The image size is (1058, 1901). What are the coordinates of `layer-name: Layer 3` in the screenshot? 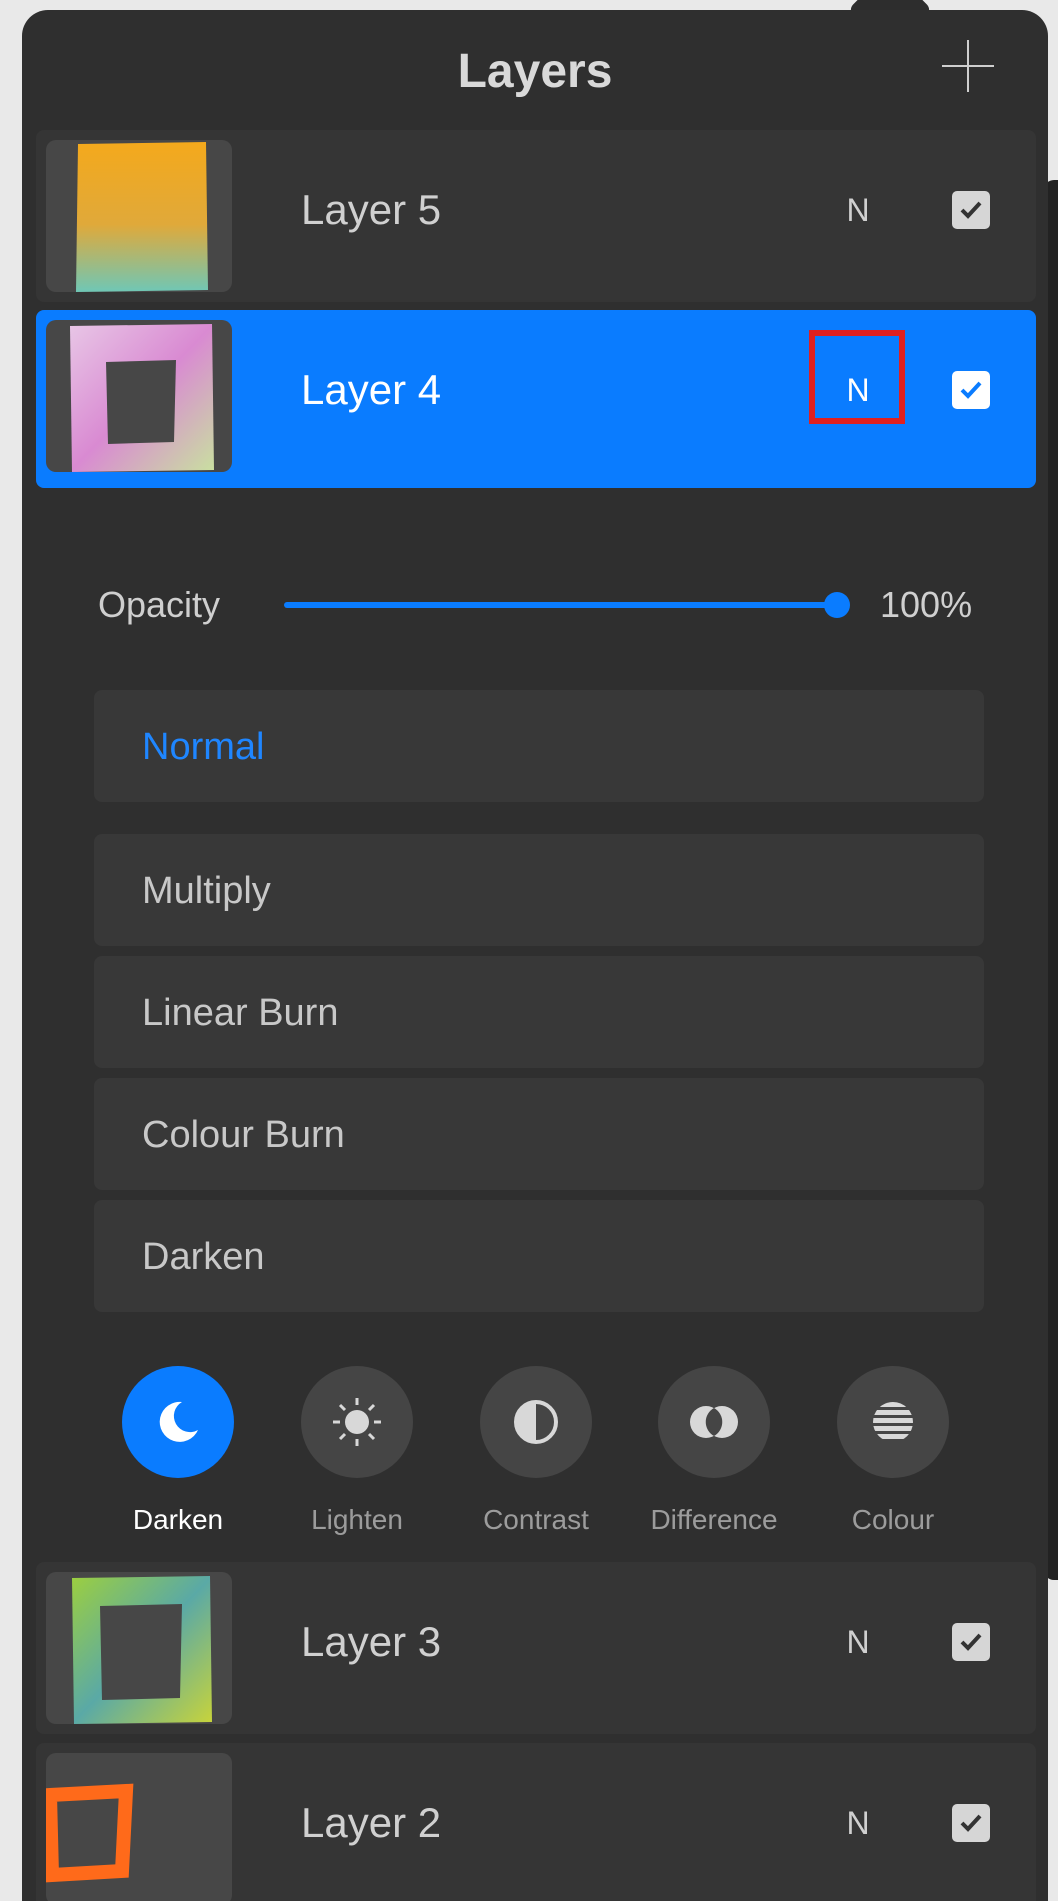 It's located at (371, 1641).